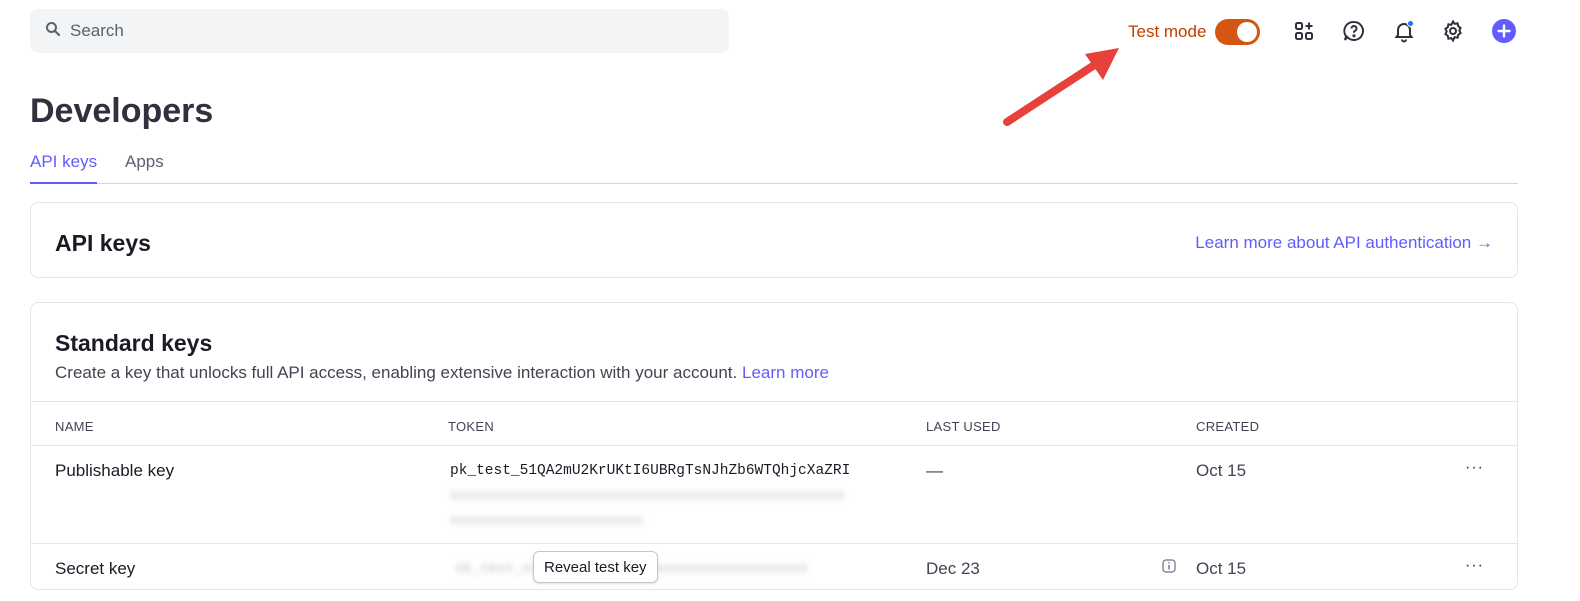 This screenshot has height=601, width=1580. What do you see at coordinates (122, 111) in the screenshot?
I see `page-title: Developers` at bounding box center [122, 111].